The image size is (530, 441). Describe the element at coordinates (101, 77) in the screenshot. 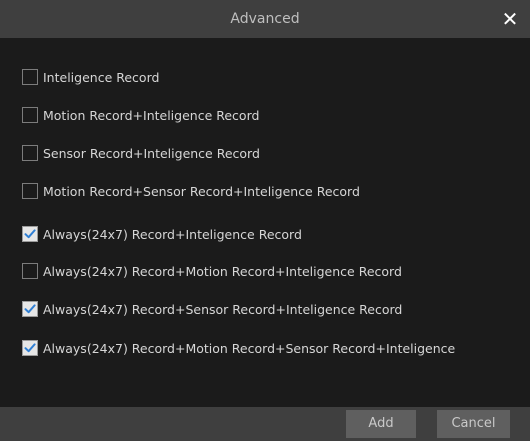

I see `option-label: Inteligence Record` at that location.